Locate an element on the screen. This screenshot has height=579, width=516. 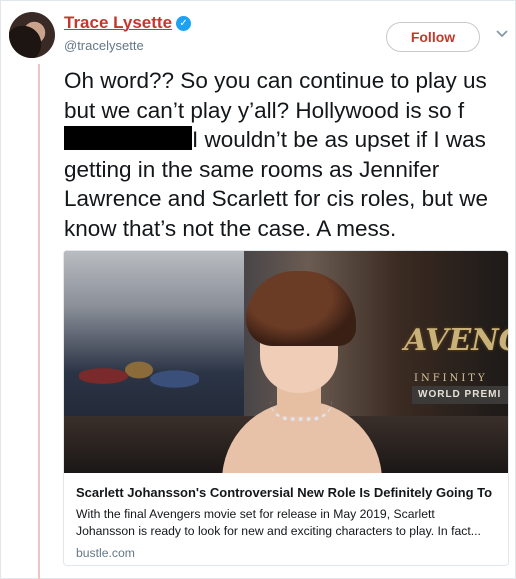
avatar is located at coordinates (32, 35).